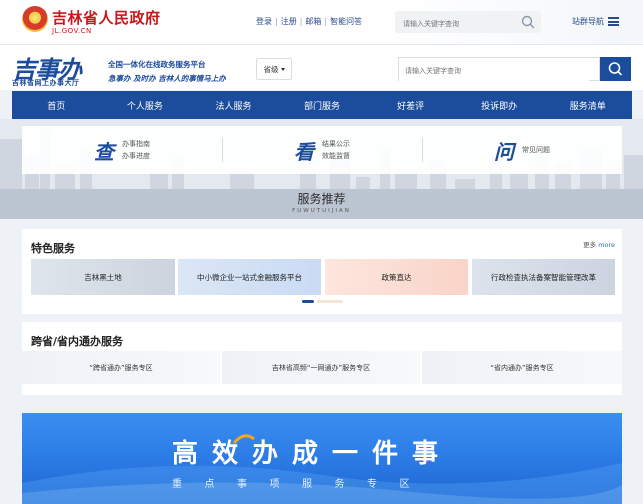 This screenshot has width=643, height=504. Describe the element at coordinates (410, 105) in the screenshot. I see `nav-rating: 好差评` at that location.